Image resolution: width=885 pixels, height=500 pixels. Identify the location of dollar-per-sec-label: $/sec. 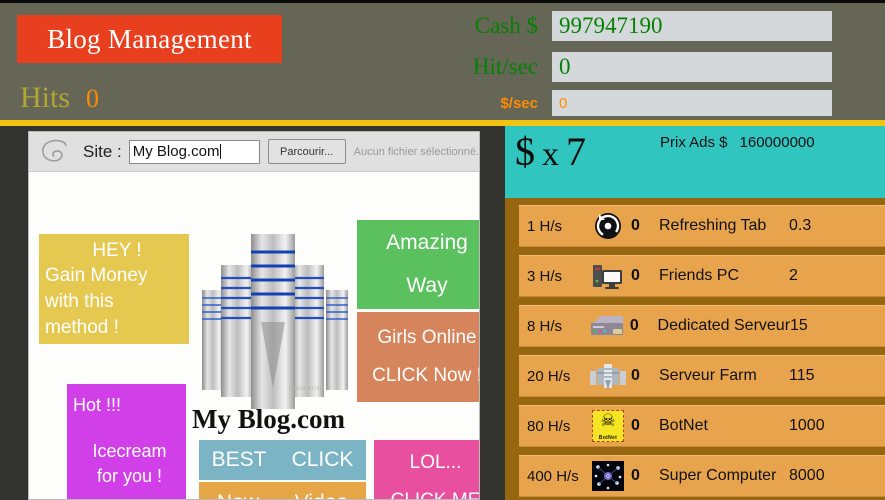
(519, 103).